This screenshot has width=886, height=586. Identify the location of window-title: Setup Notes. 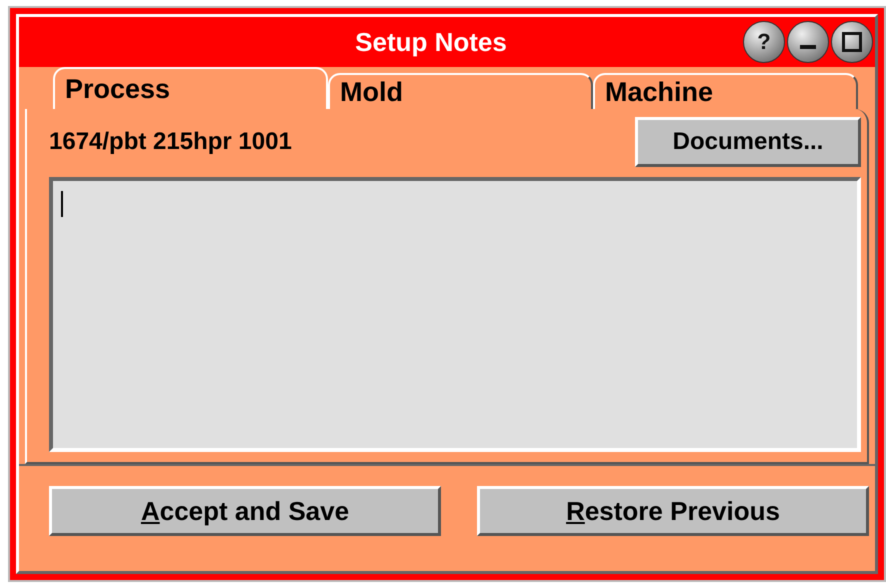
(431, 42).